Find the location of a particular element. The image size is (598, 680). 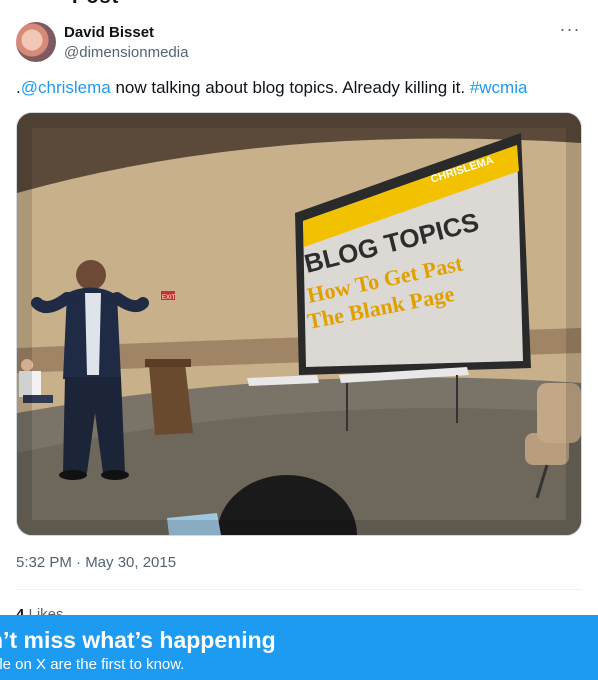

post-header: David Bisset @dimensionmedia ··· is located at coordinates (299, 43).